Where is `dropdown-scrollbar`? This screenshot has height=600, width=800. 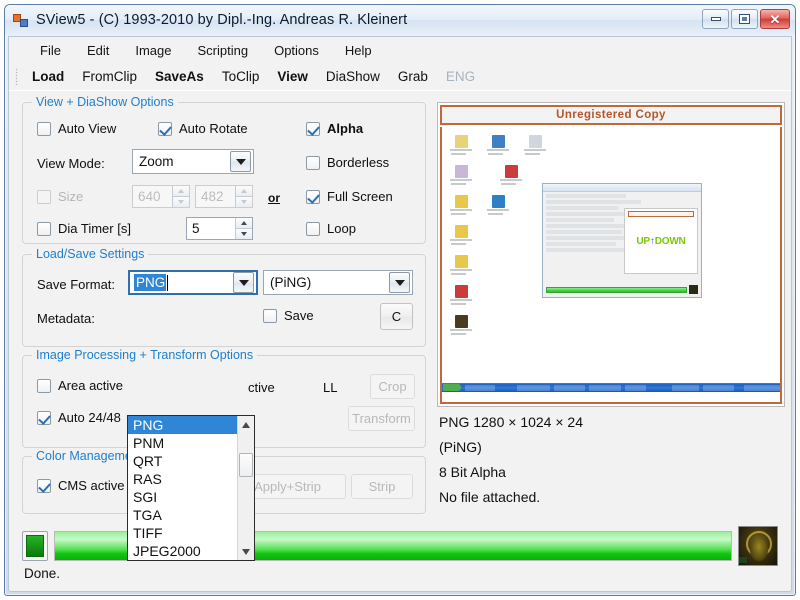
dropdown-scrollbar is located at coordinates (245, 488).